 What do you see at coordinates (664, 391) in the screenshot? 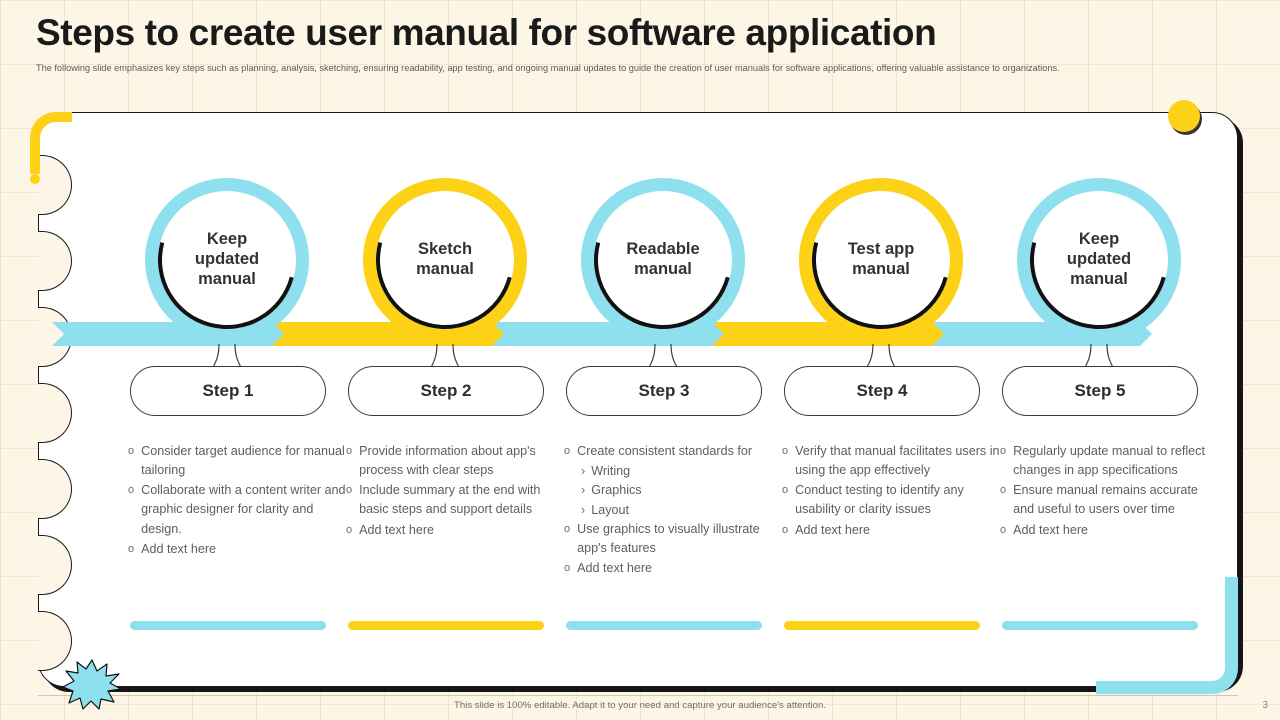
I see `step-pill-3: Step 3` at bounding box center [664, 391].